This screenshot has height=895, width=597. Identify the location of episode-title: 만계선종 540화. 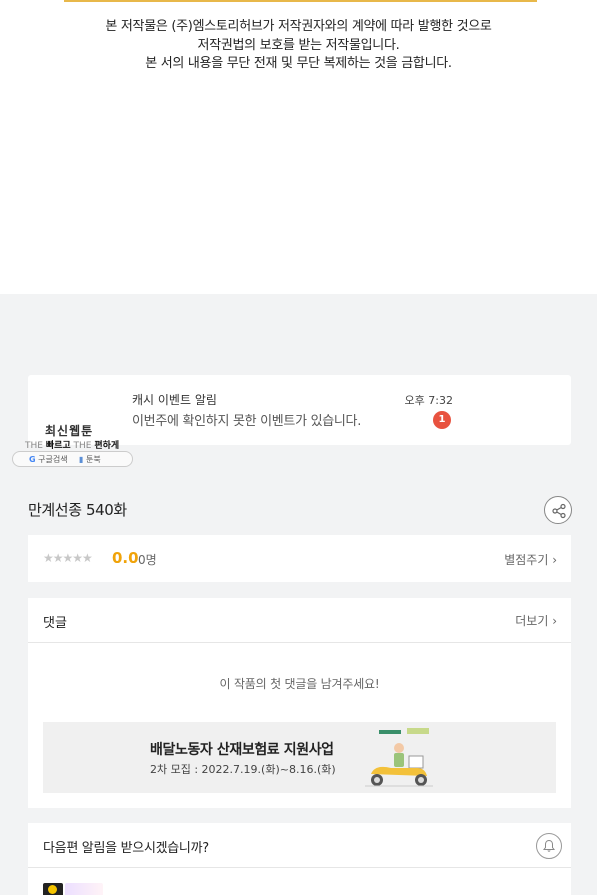
(77, 510).